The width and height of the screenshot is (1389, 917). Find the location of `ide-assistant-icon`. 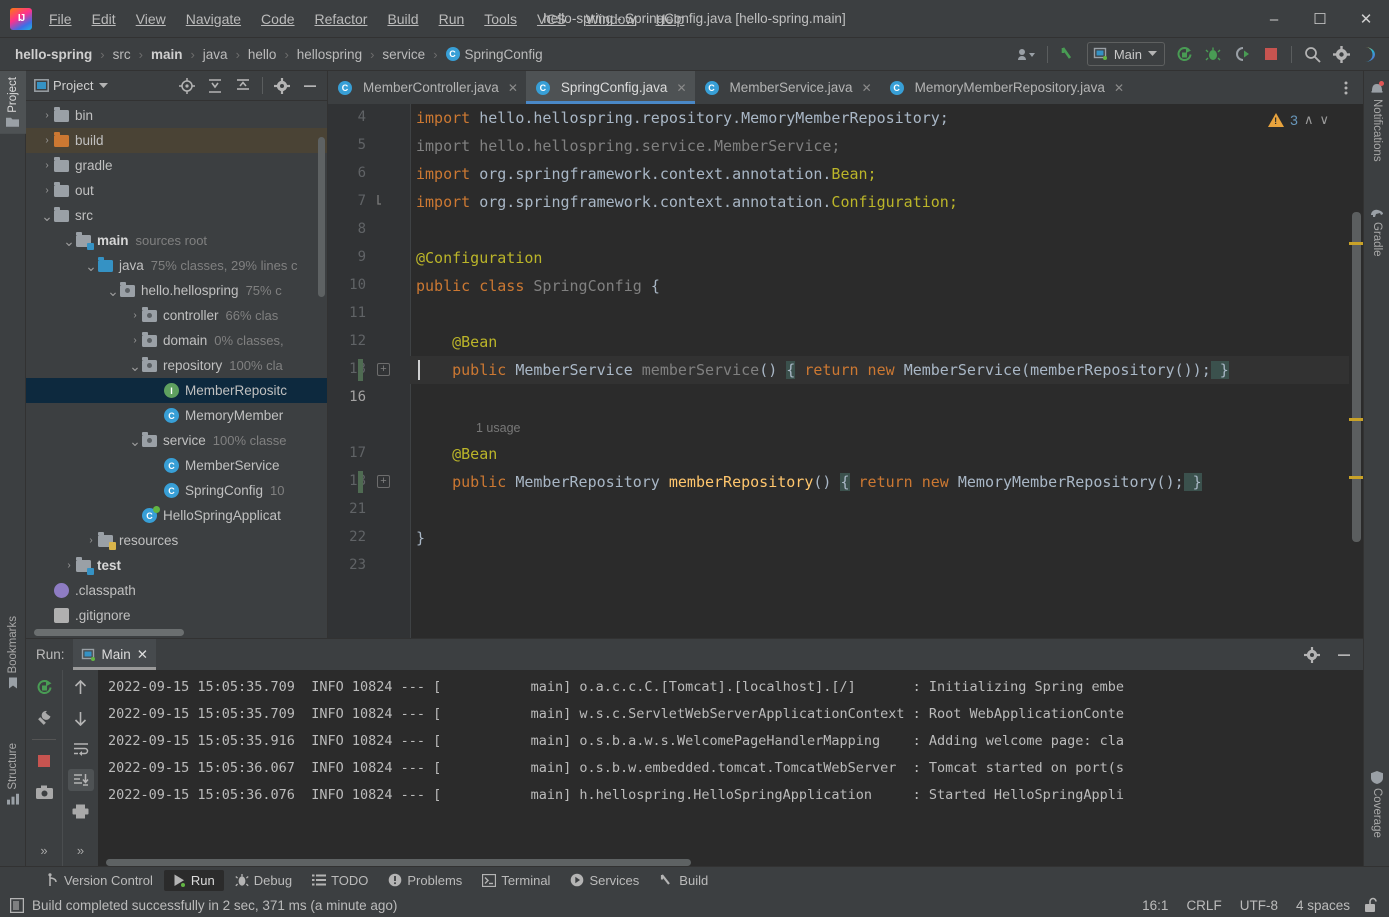

ide-assistant-icon is located at coordinates (1370, 54).